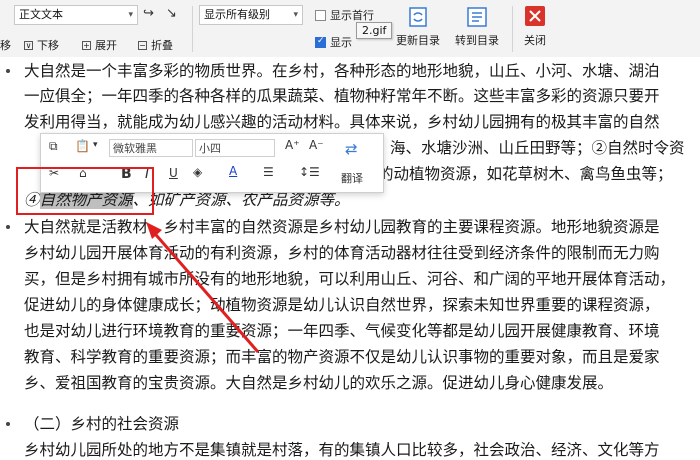 This screenshot has width=700, height=460. Describe the element at coordinates (203, 287) in the screenshot. I see `arrow-annotation` at that location.